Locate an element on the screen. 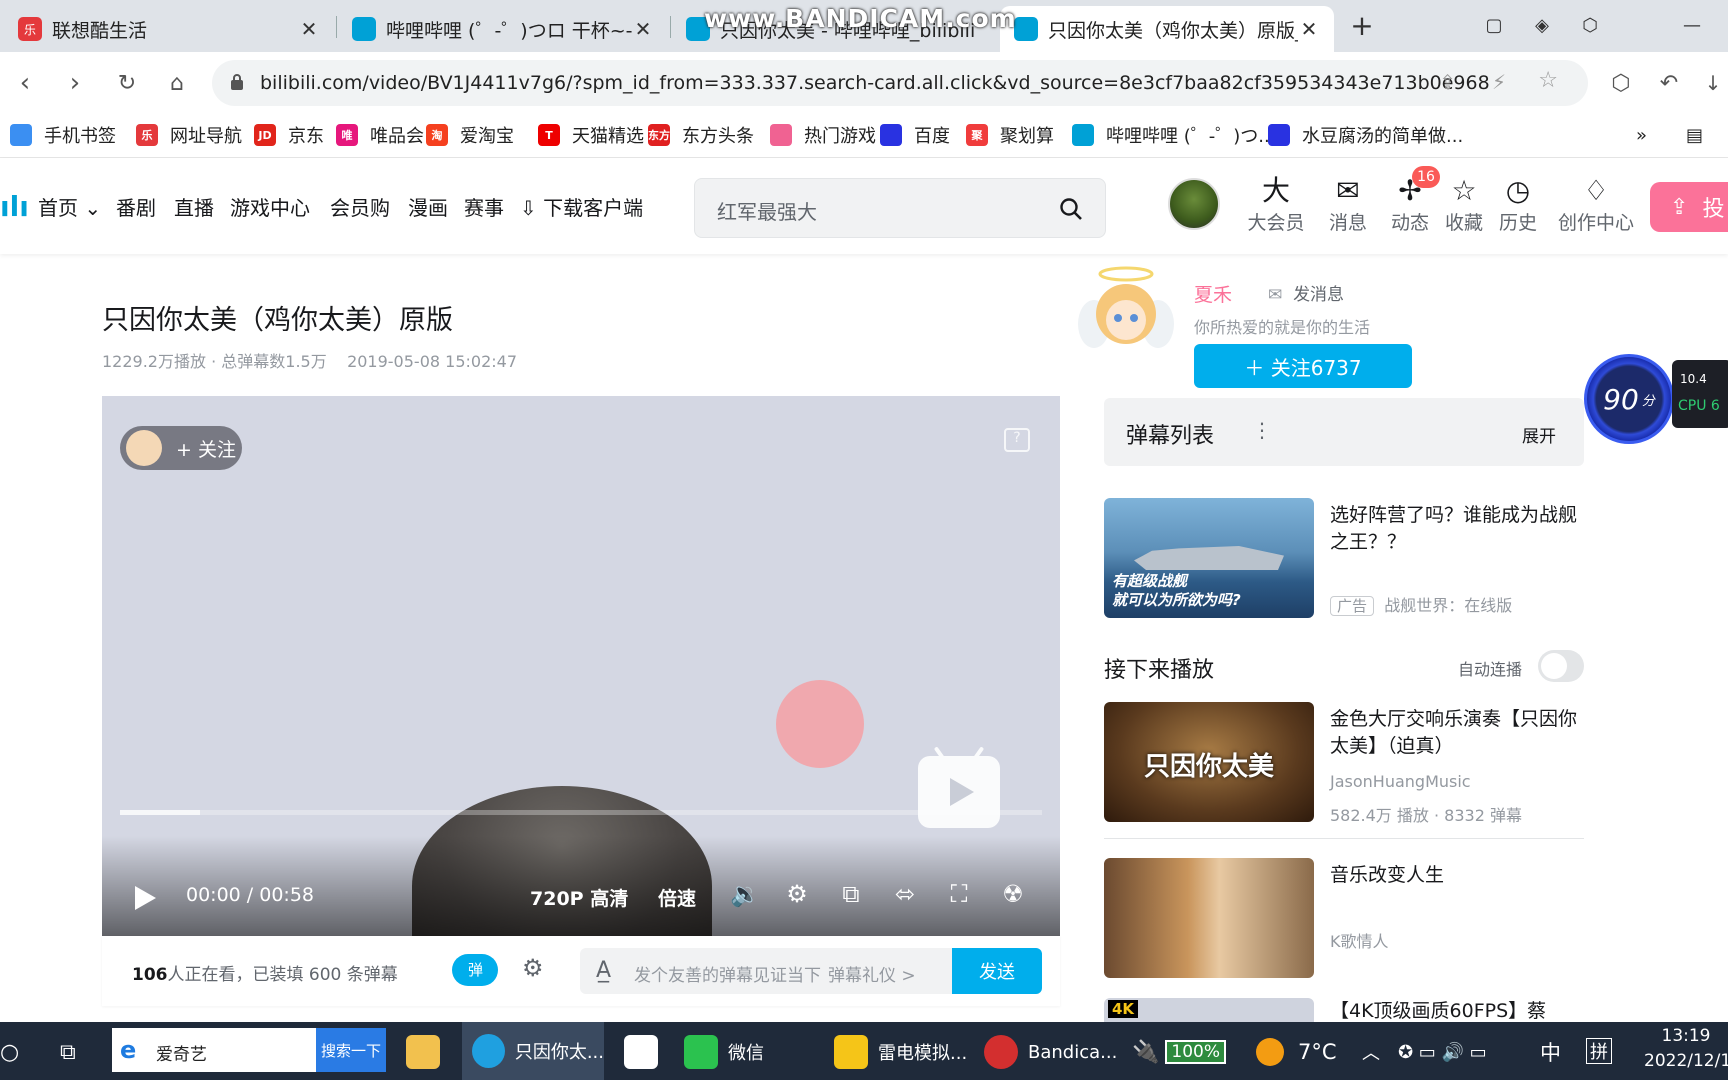  taskbar-app-wechat: 微信 is located at coordinates (724, 1052).